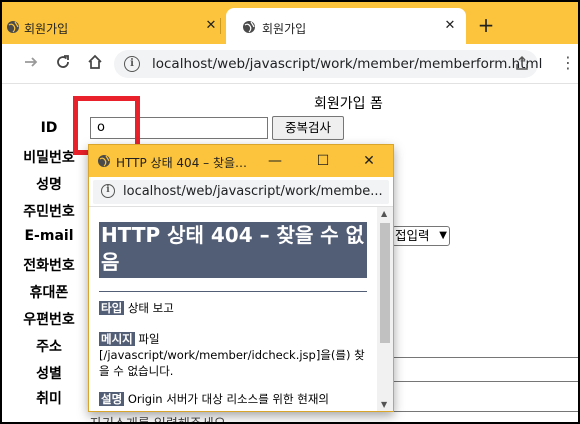 This screenshot has height=424, width=580. What do you see at coordinates (117, 339) in the screenshot?
I see `message-label: 메시지` at bounding box center [117, 339].